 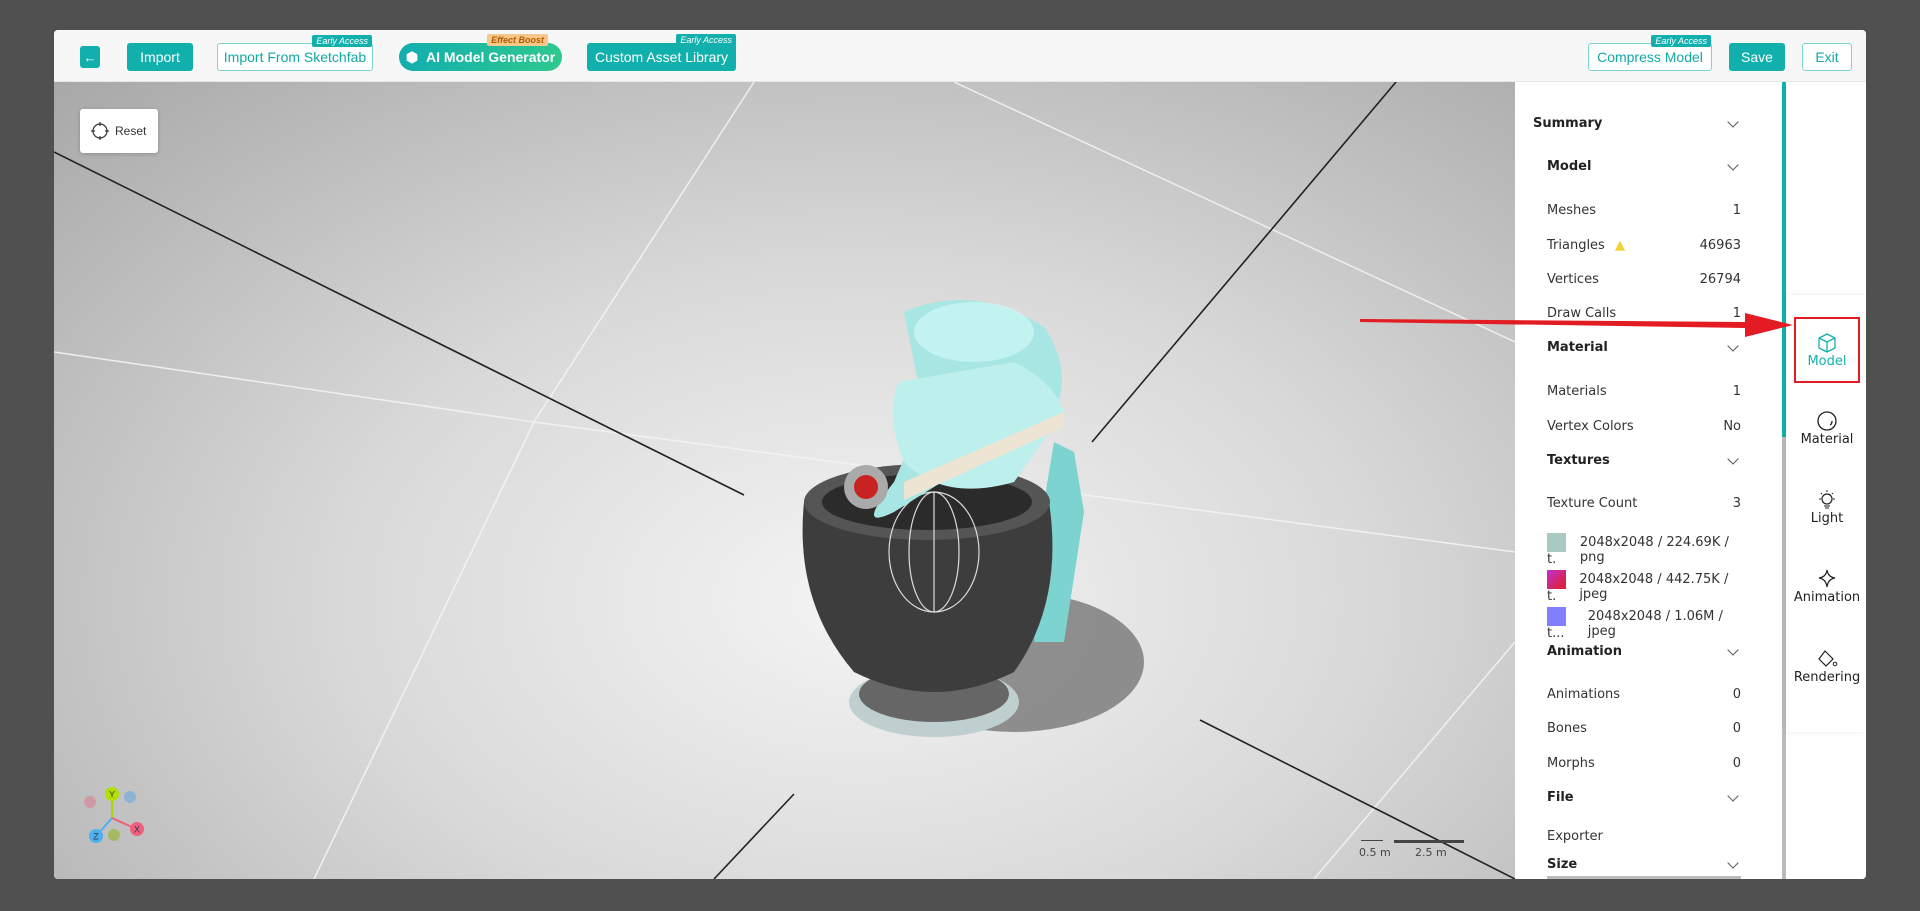 I want to click on texture-item: t... 2048x2048 / 1.06M / jpeg, so click(x=1644, y=624).